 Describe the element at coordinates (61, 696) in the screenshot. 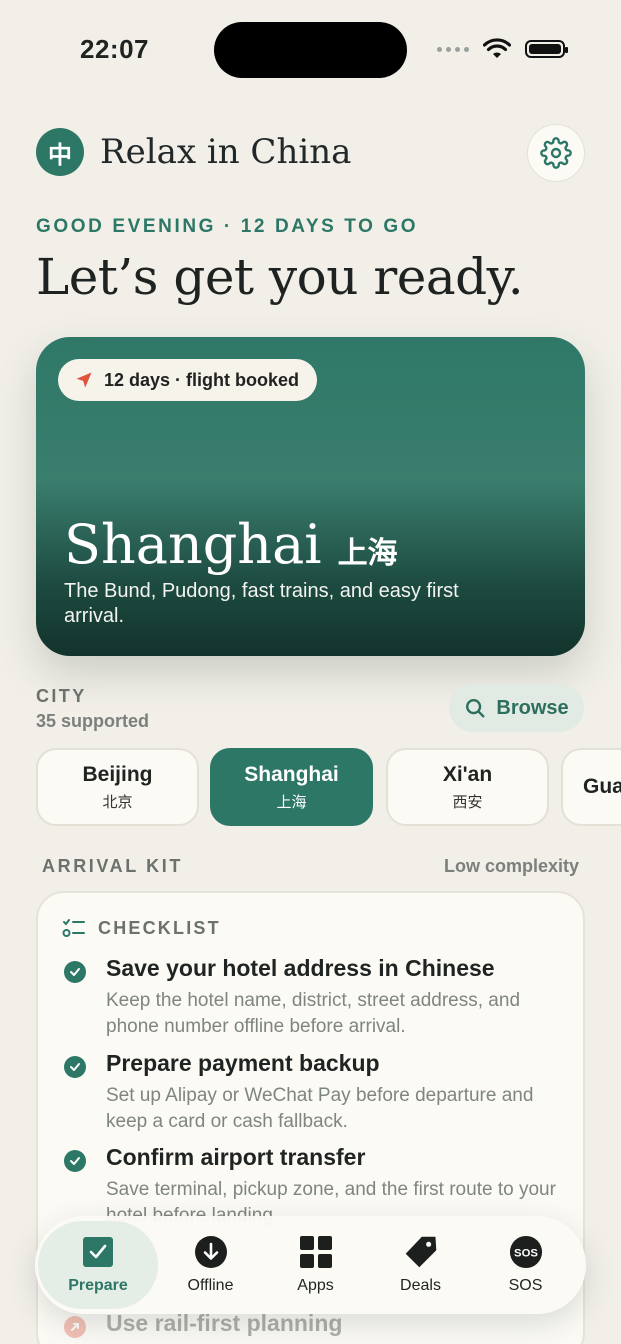

I see `city-section-label: CITY` at that location.